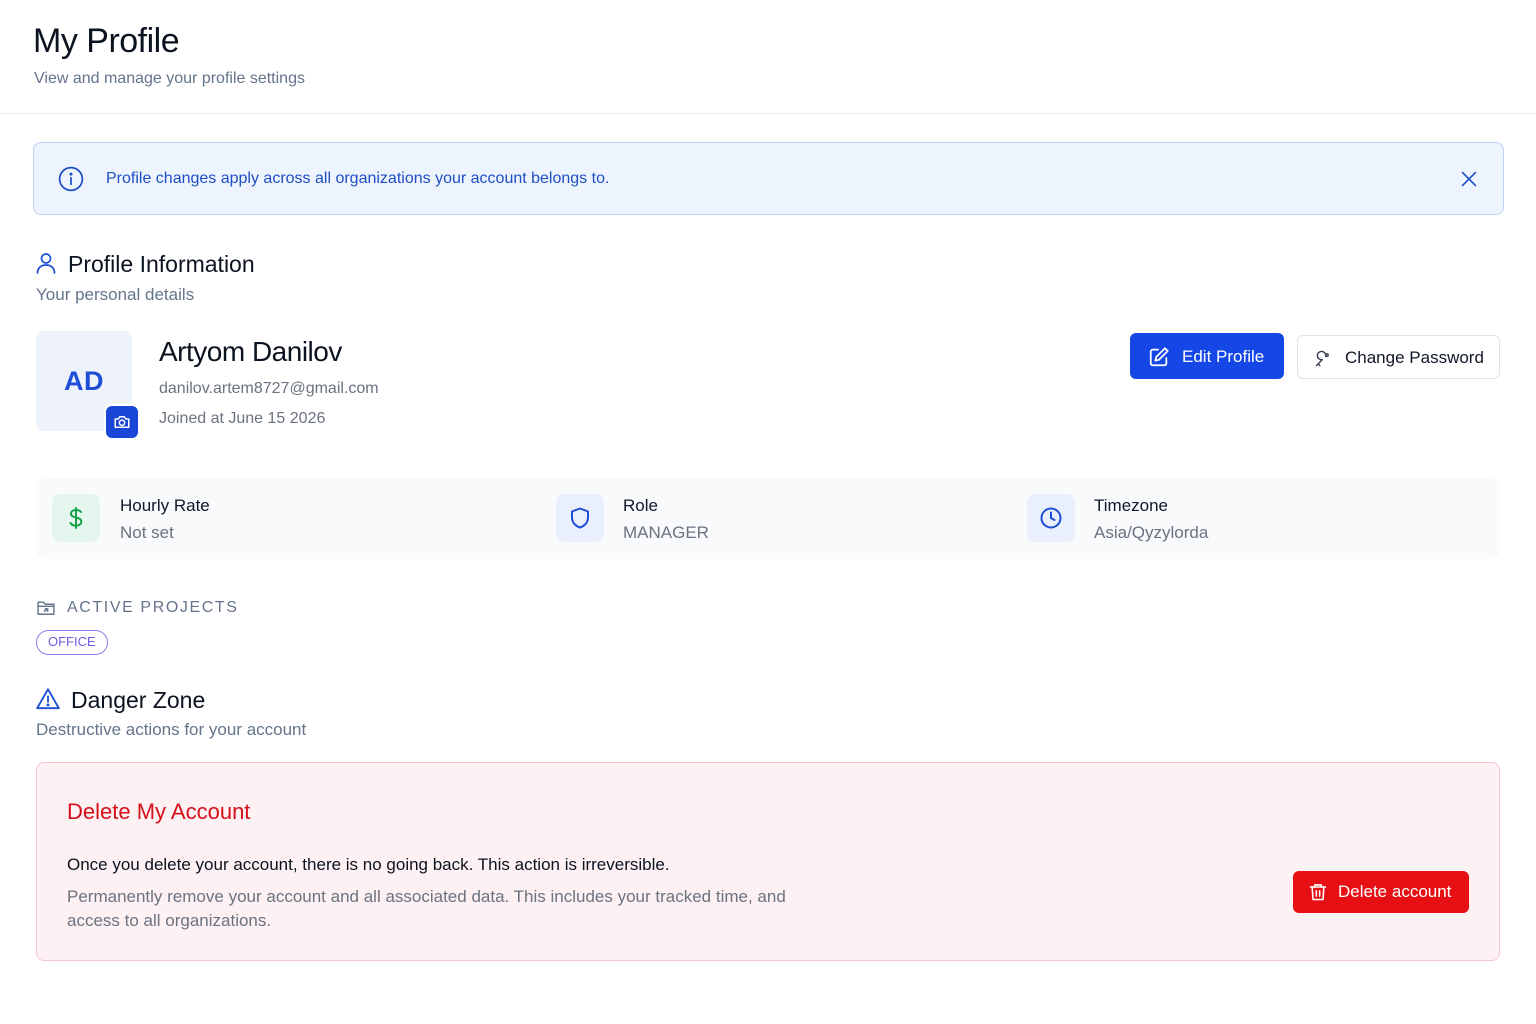 This screenshot has width=1536, height=1024. I want to click on page-subtitle: View and manage your profile settings, so click(169, 78).